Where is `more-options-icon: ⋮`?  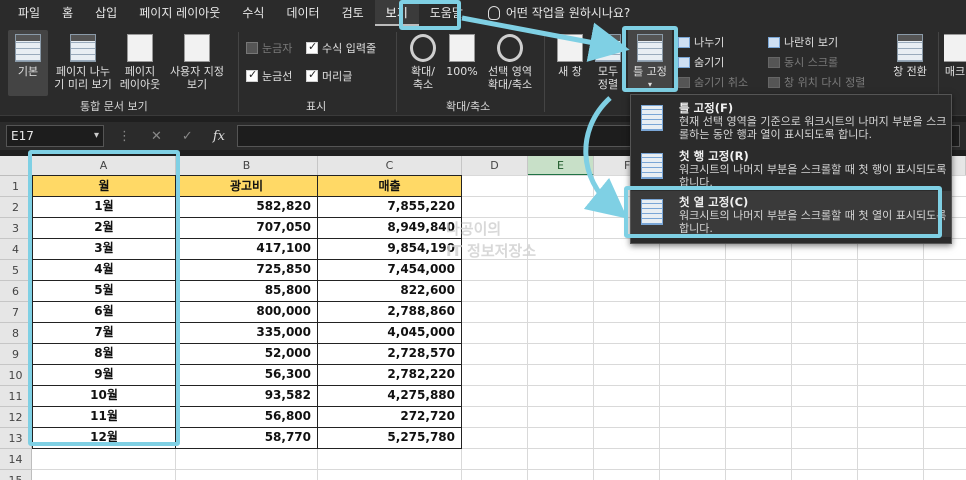 more-options-icon: ⋮ is located at coordinates (124, 136).